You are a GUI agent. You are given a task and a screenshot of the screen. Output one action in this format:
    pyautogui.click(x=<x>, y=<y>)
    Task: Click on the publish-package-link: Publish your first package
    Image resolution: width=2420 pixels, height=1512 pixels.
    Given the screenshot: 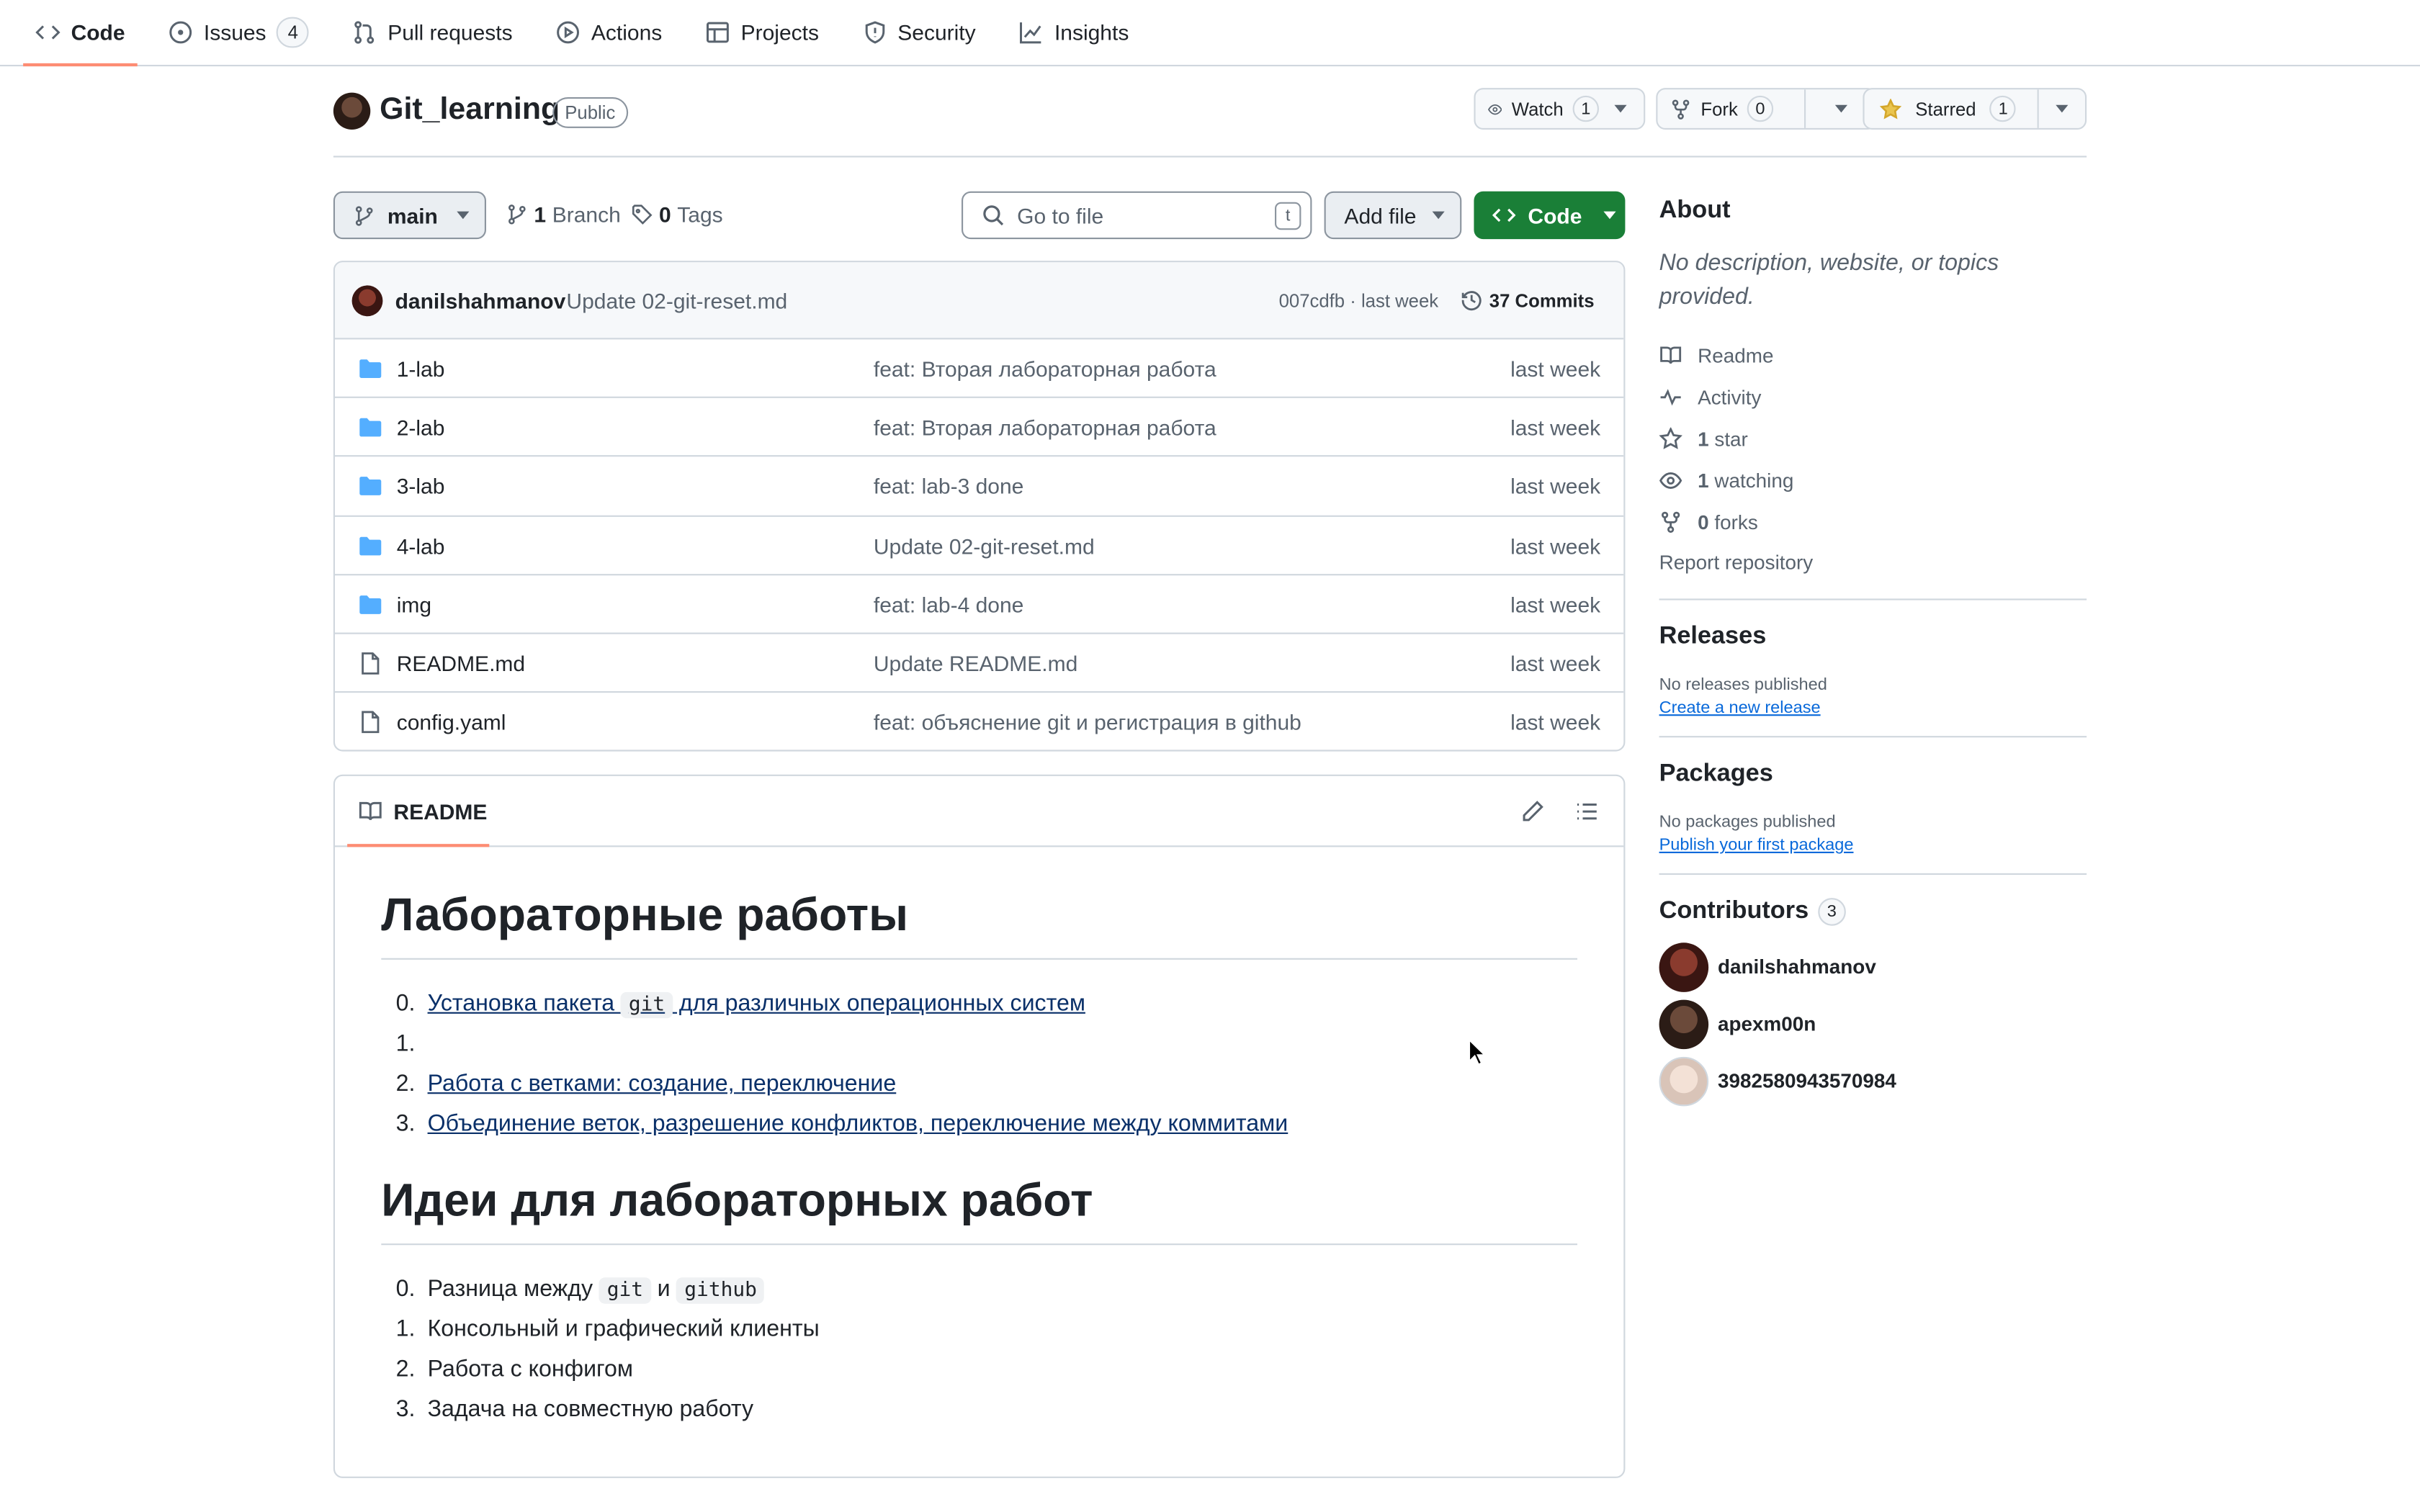 What is the action you would take?
    pyautogui.click(x=1873, y=845)
    